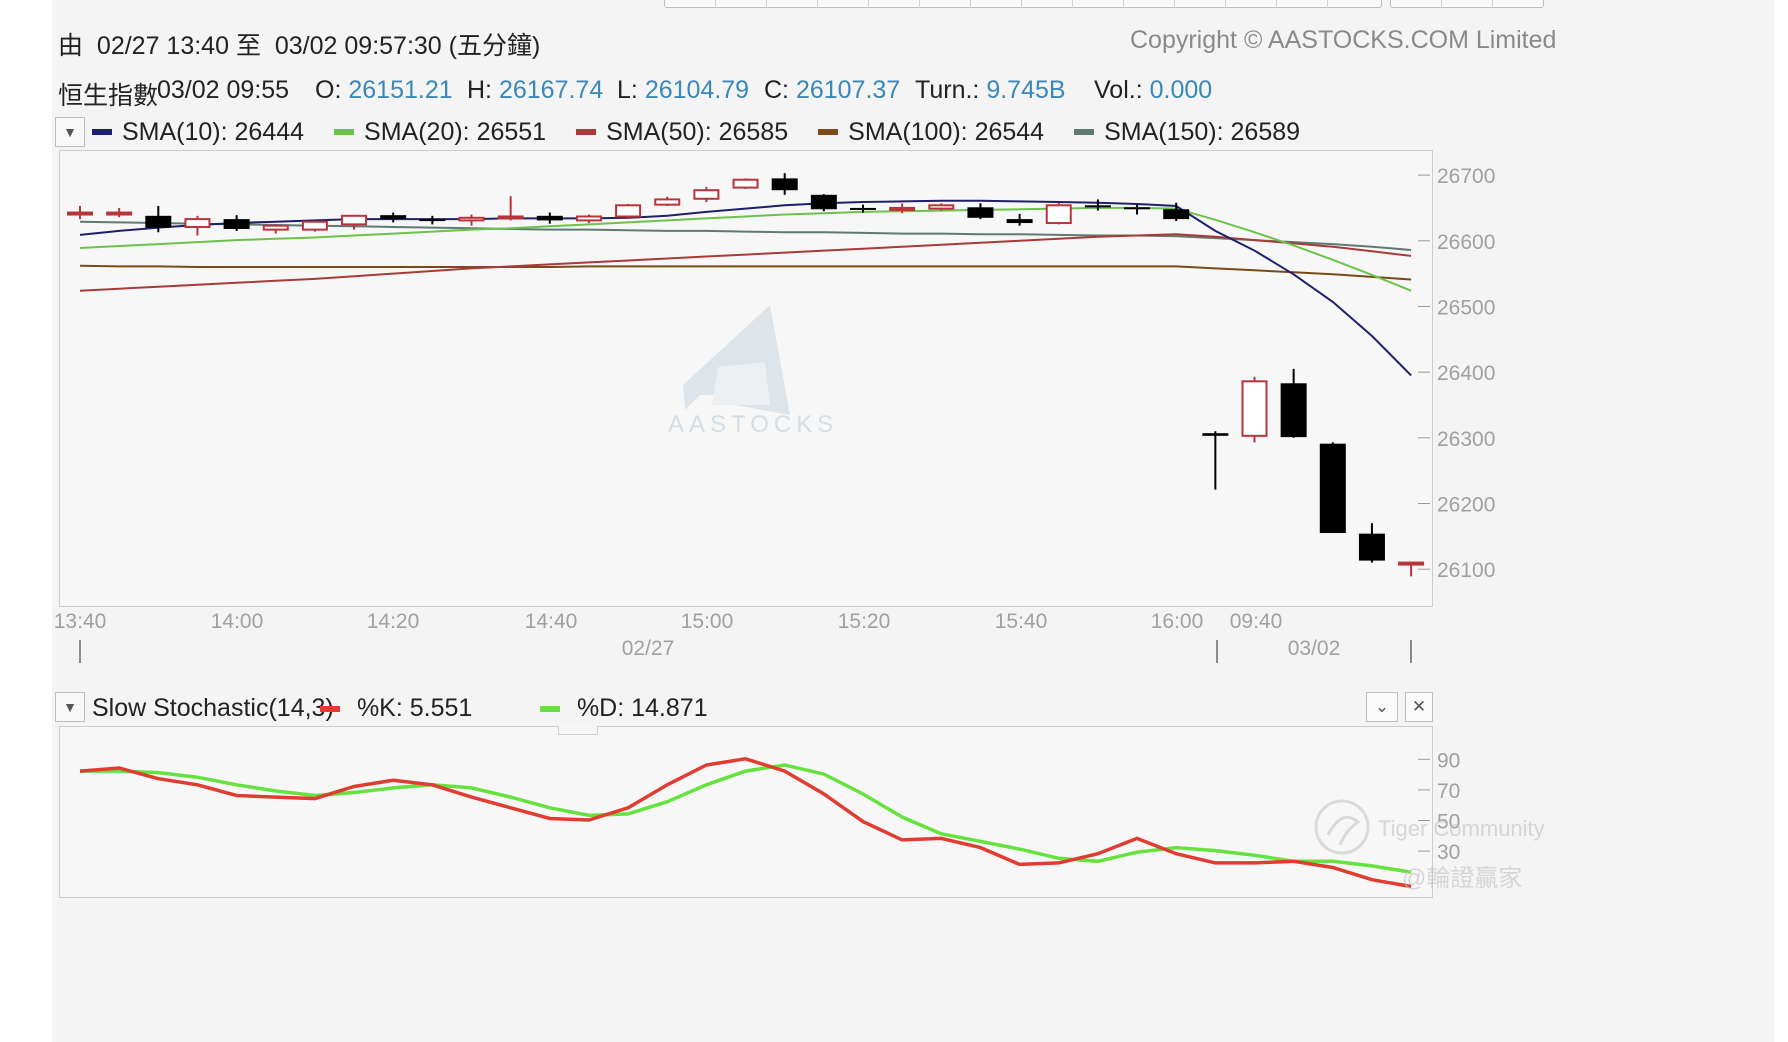 This screenshot has width=1788, height=1042. What do you see at coordinates (80, 621) in the screenshot?
I see `time-x-tick-label: 13:40` at bounding box center [80, 621].